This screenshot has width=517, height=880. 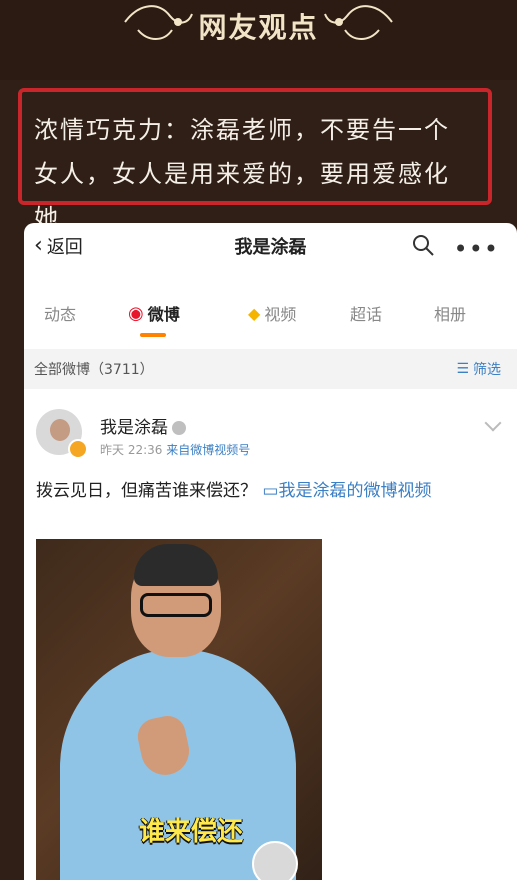 I want to click on post-author: 我是涂磊, so click(x=143, y=425).